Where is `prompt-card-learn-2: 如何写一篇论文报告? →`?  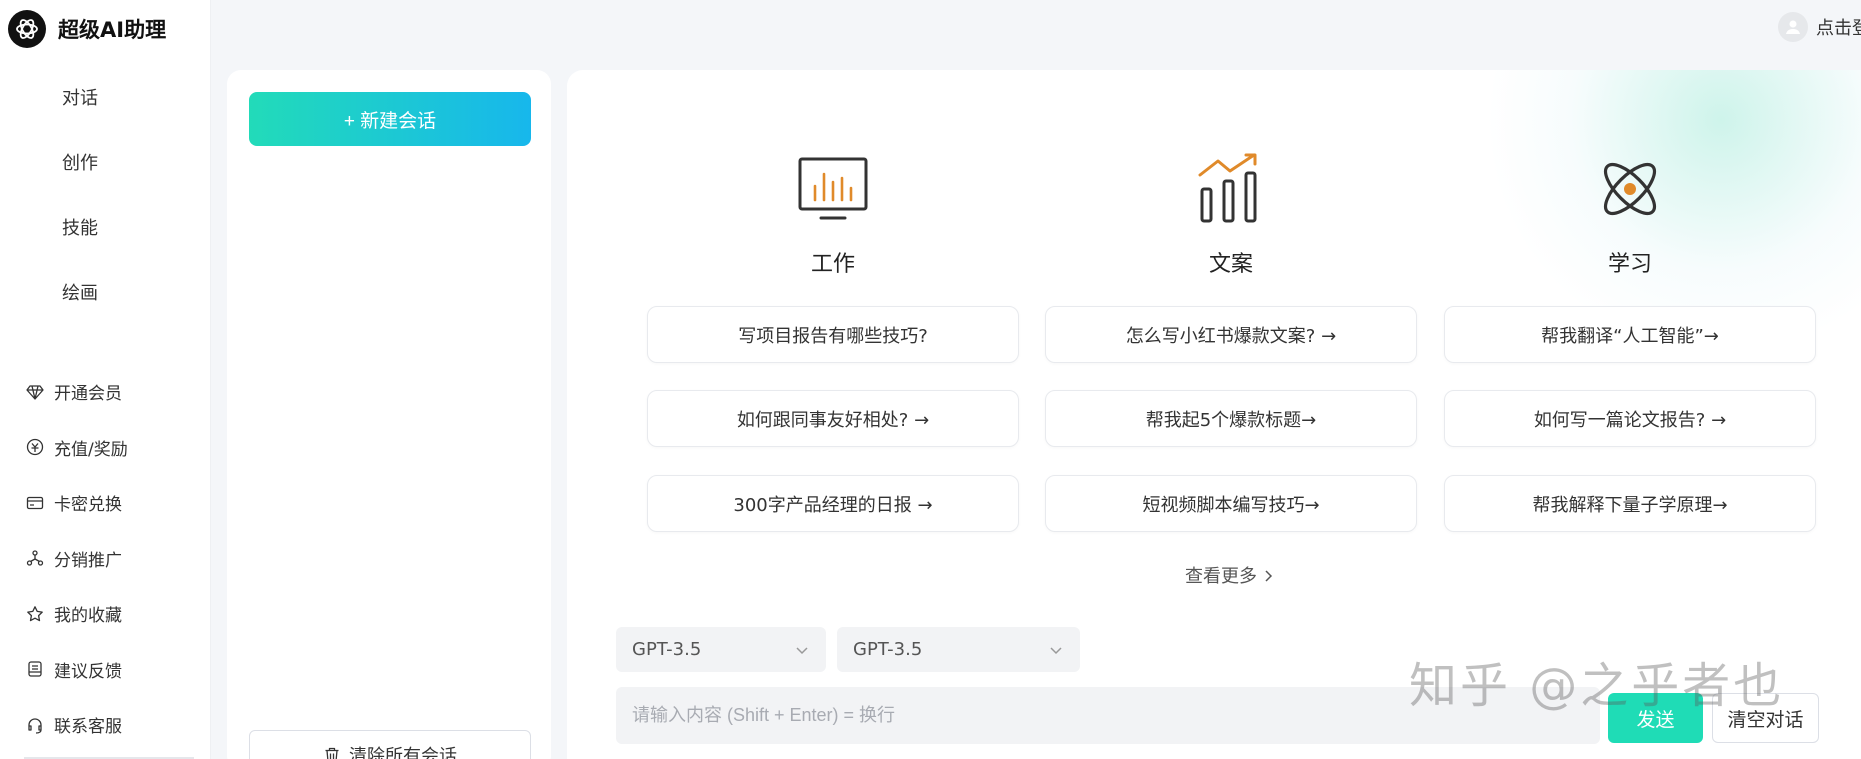
prompt-card-learn-2: 如何写一篇论文报告? → is located at coordinates (1630, 418).